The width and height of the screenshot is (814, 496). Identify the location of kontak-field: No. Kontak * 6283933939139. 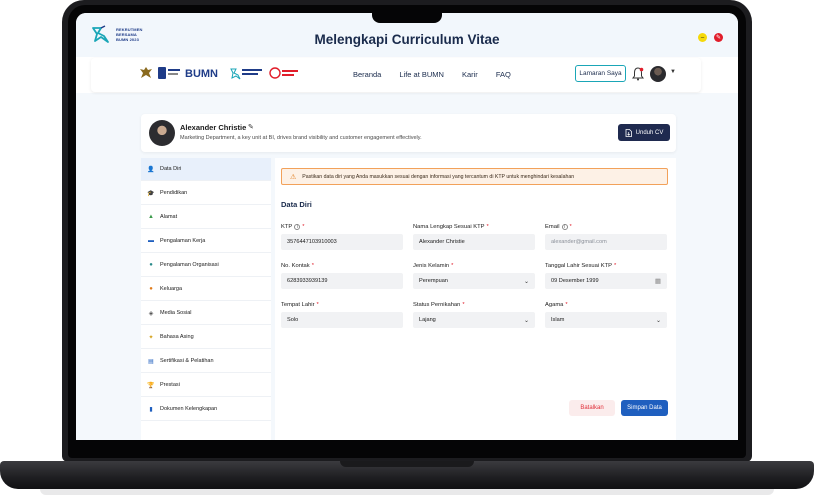
(342, 275).